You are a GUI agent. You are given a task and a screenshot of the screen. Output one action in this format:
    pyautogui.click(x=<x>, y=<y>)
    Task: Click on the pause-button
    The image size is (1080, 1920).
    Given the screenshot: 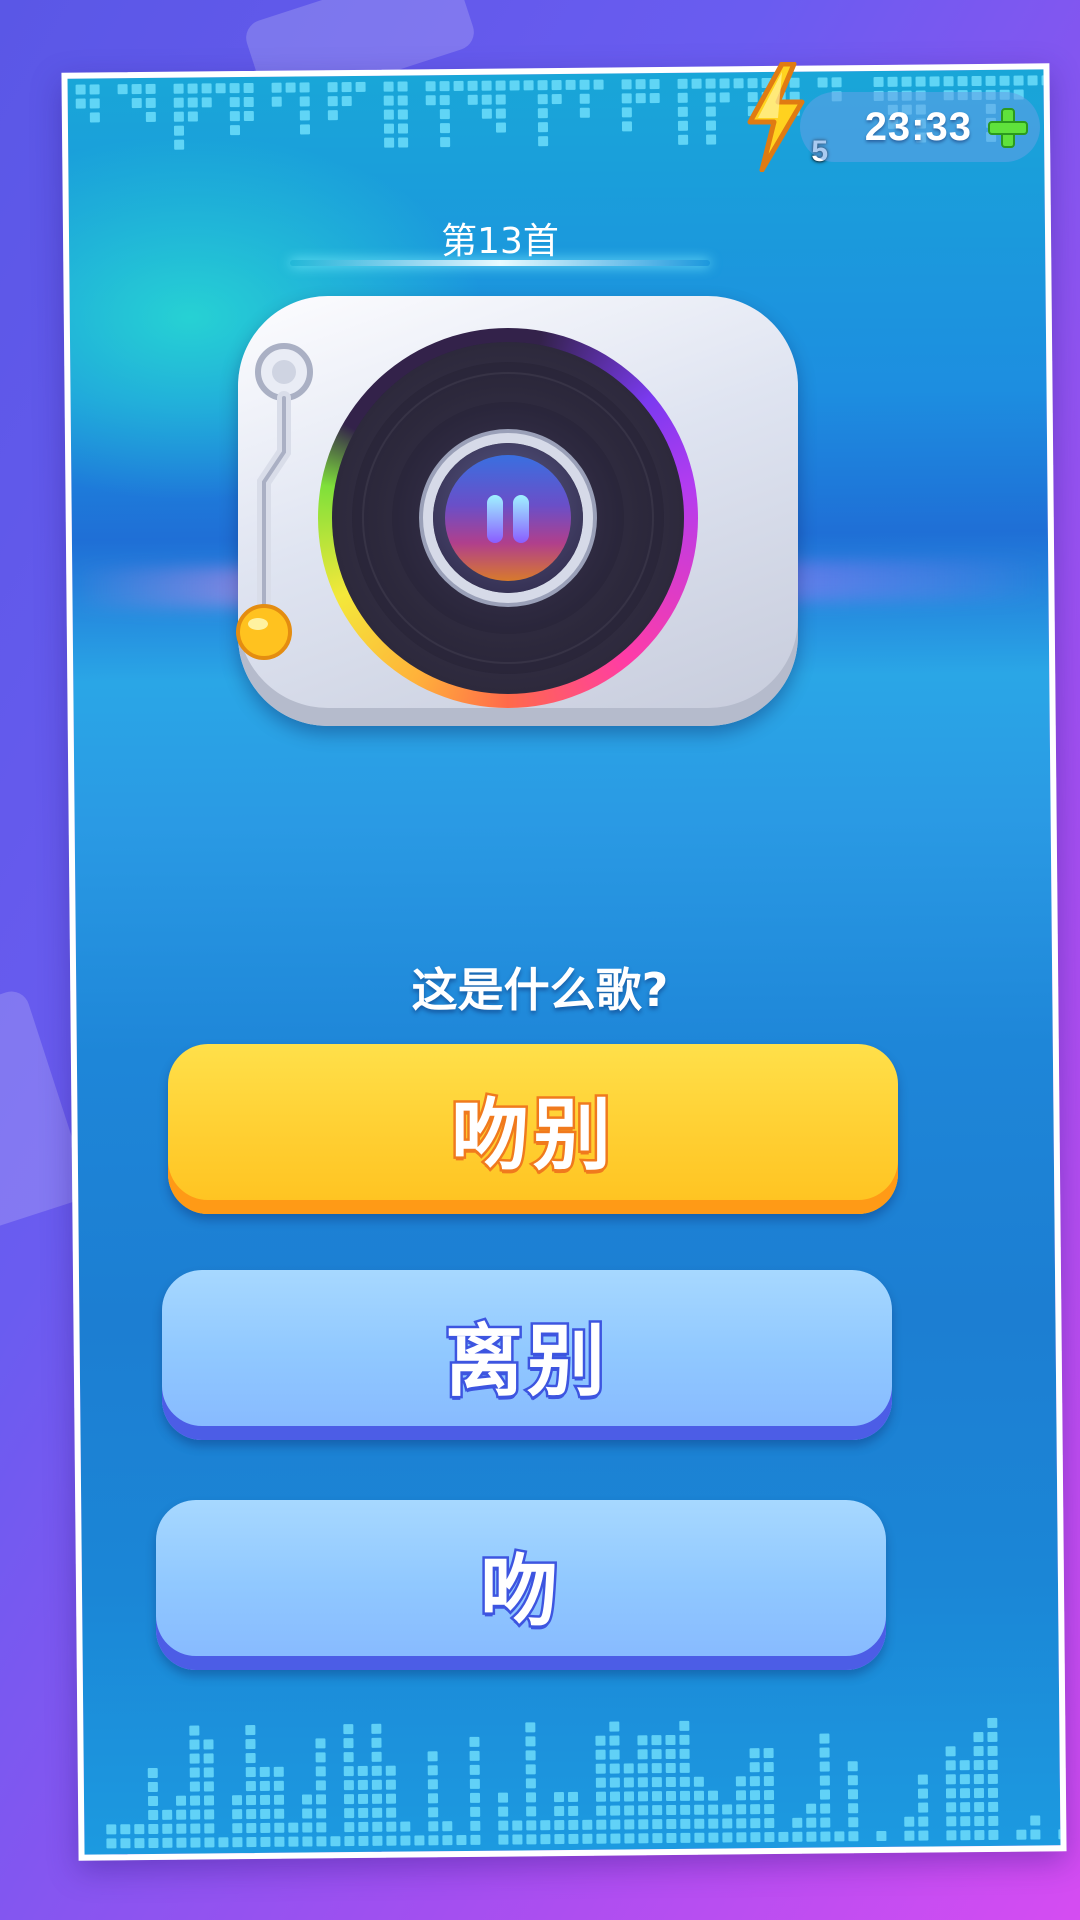 What is the action you would take?
    pyautogui.click(x=508, y=518)
    